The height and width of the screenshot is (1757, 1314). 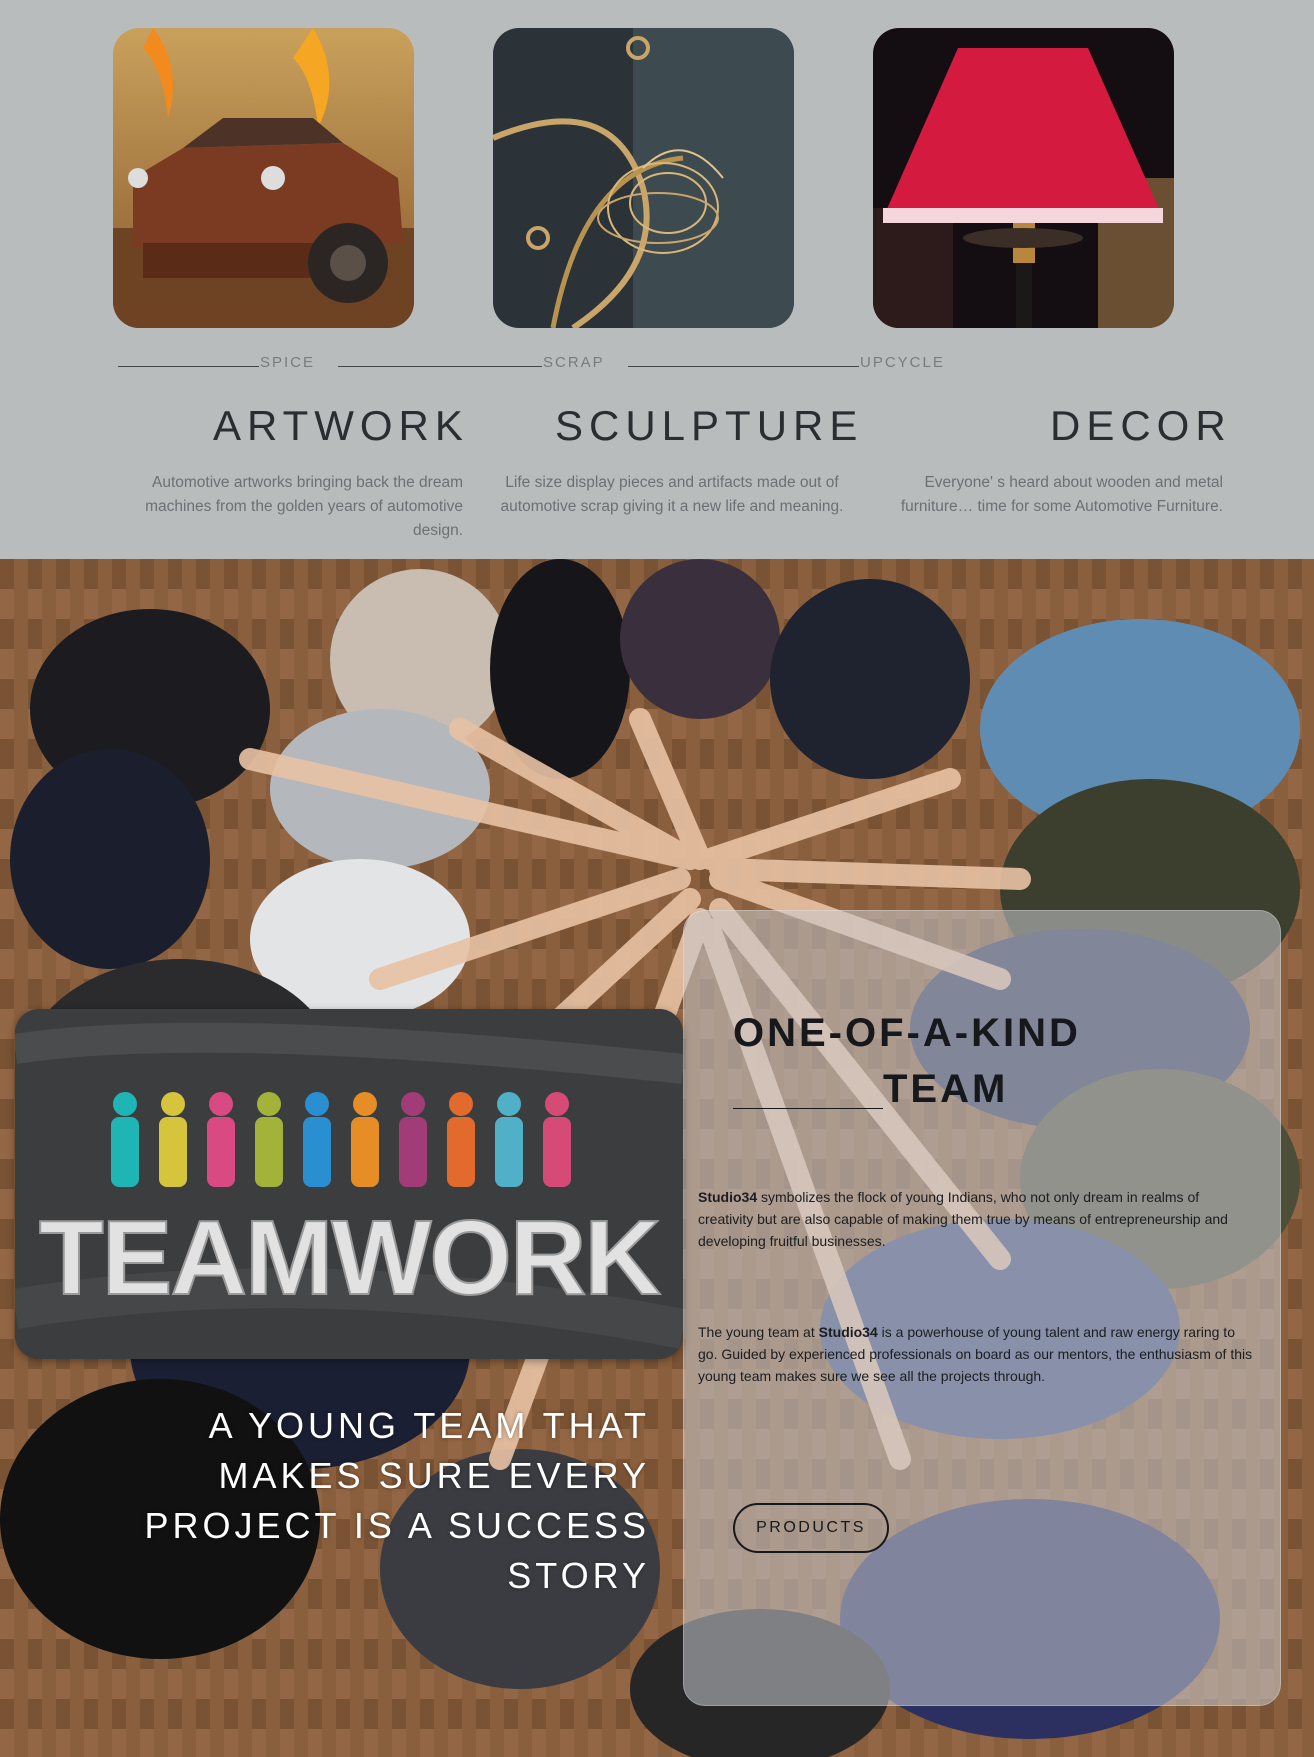 I want to click on heading-rule, so click(x=808, y=1108).